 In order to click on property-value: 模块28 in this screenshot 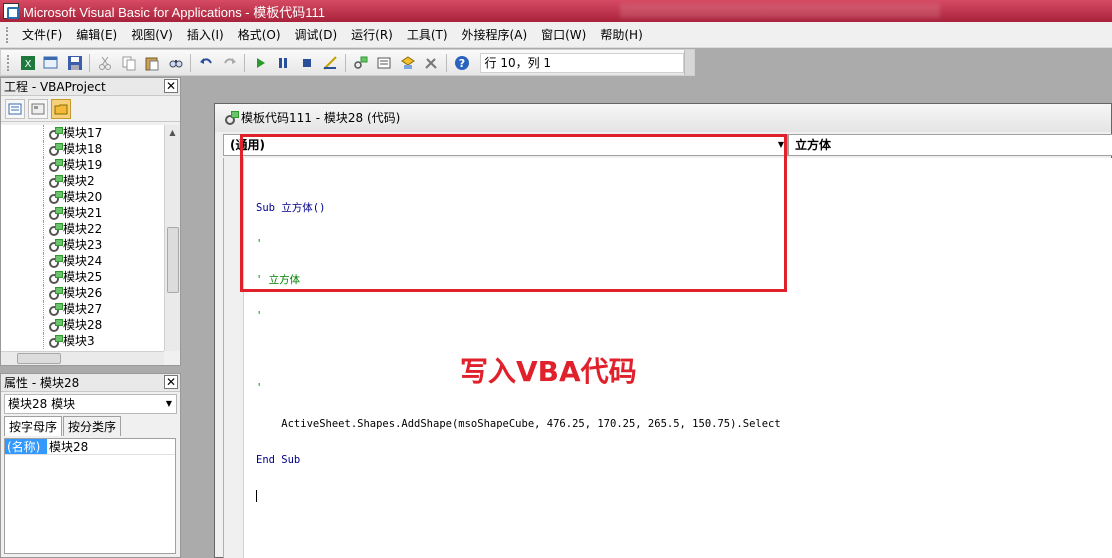, I will do `click(67, 446)`.